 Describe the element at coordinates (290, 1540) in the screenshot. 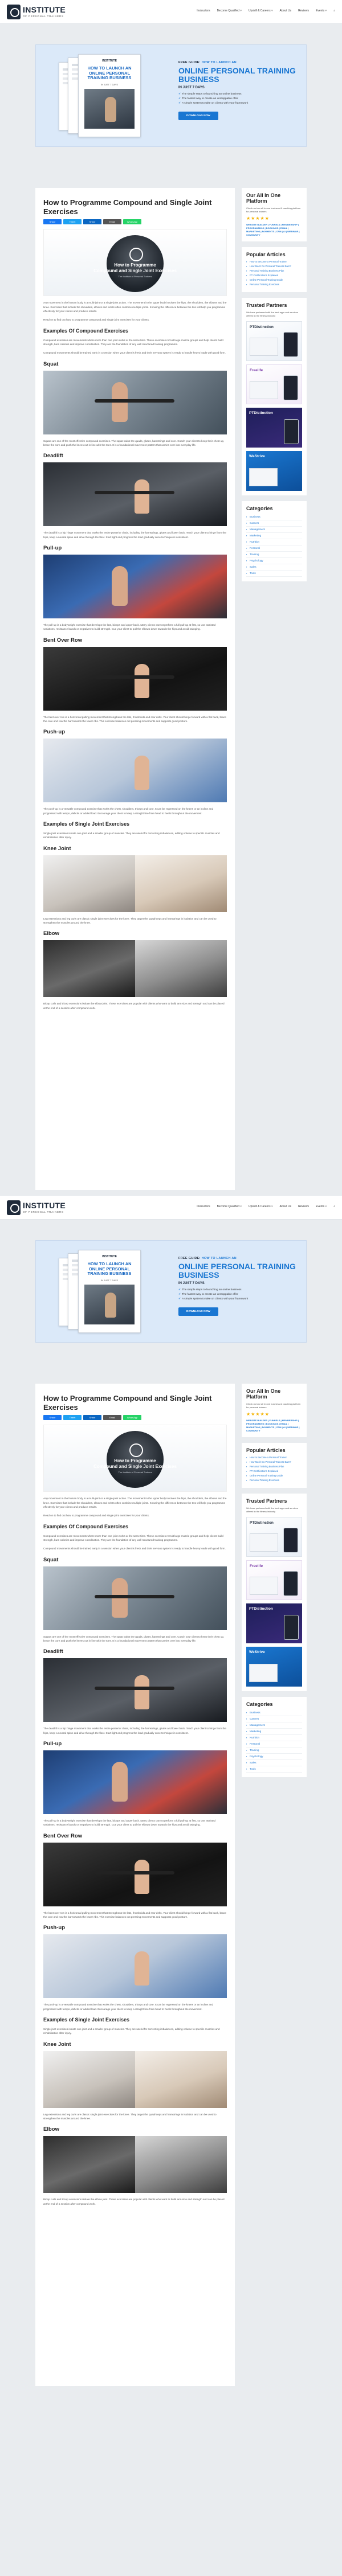

I see `partner-phone-mockup` at that location.